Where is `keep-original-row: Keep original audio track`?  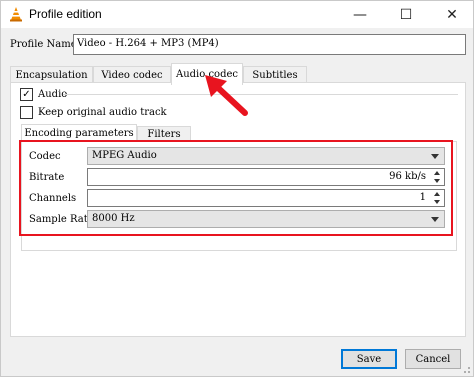 keep-original-row: Keep original audio track is located at coordinates (93, 112).